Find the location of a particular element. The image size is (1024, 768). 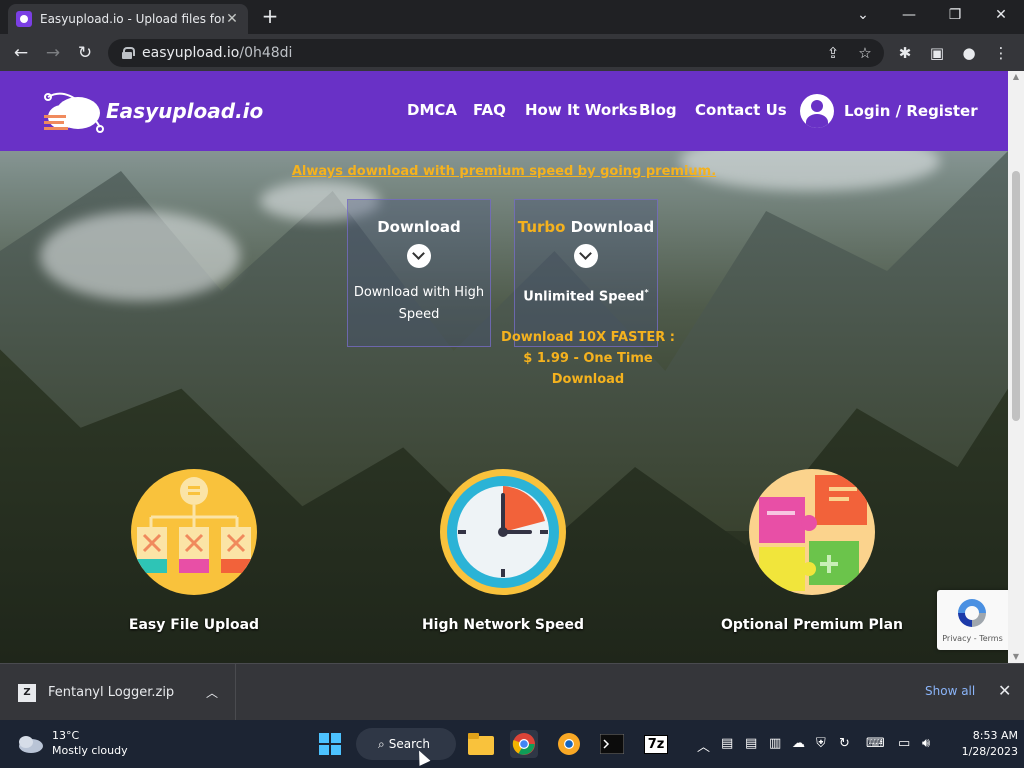

feature-easy-file-upload: Easy File Upload is located at coordinates (194, 551).